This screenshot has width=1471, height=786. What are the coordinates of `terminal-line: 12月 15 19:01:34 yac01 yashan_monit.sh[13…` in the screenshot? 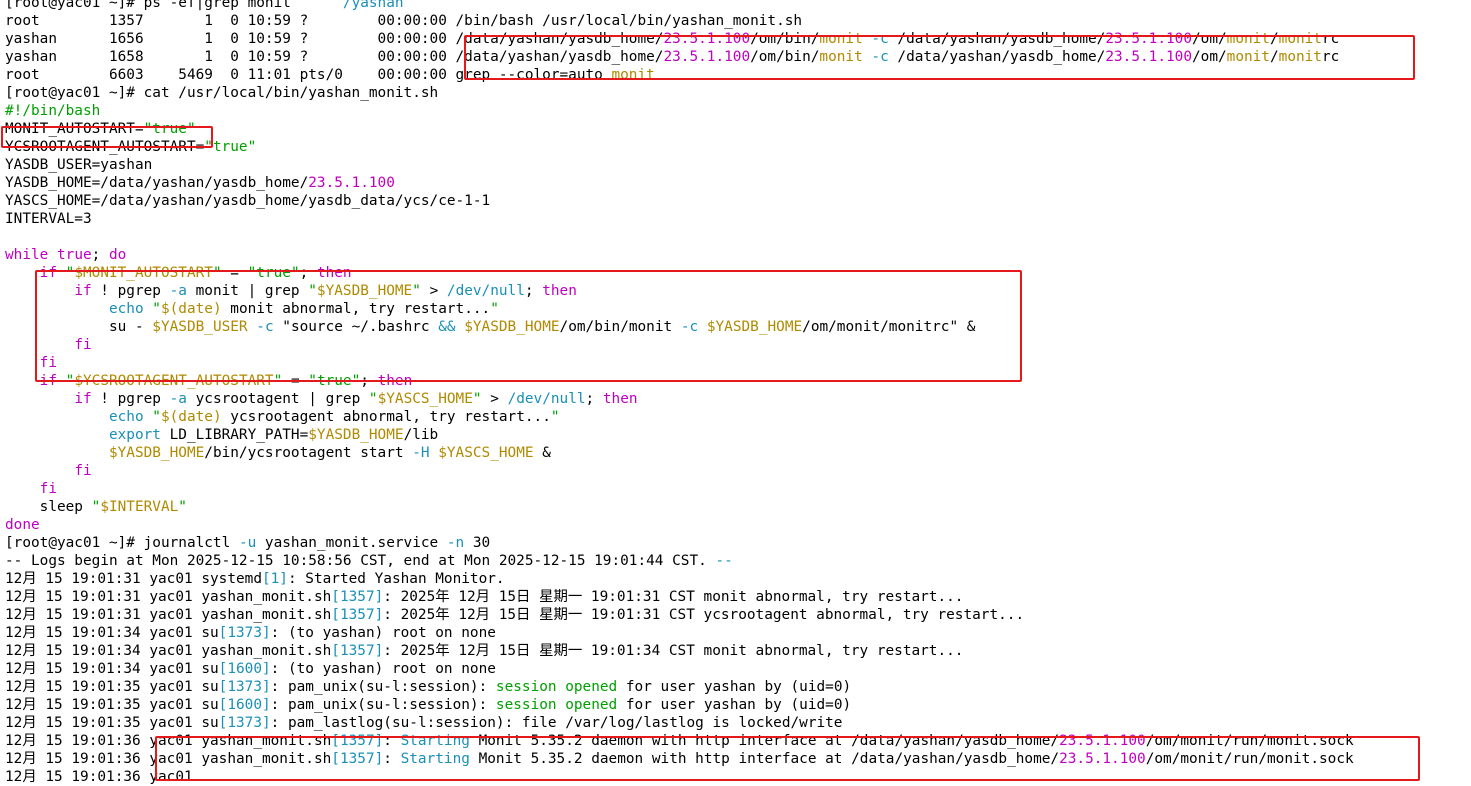 It's located at (738, 651).